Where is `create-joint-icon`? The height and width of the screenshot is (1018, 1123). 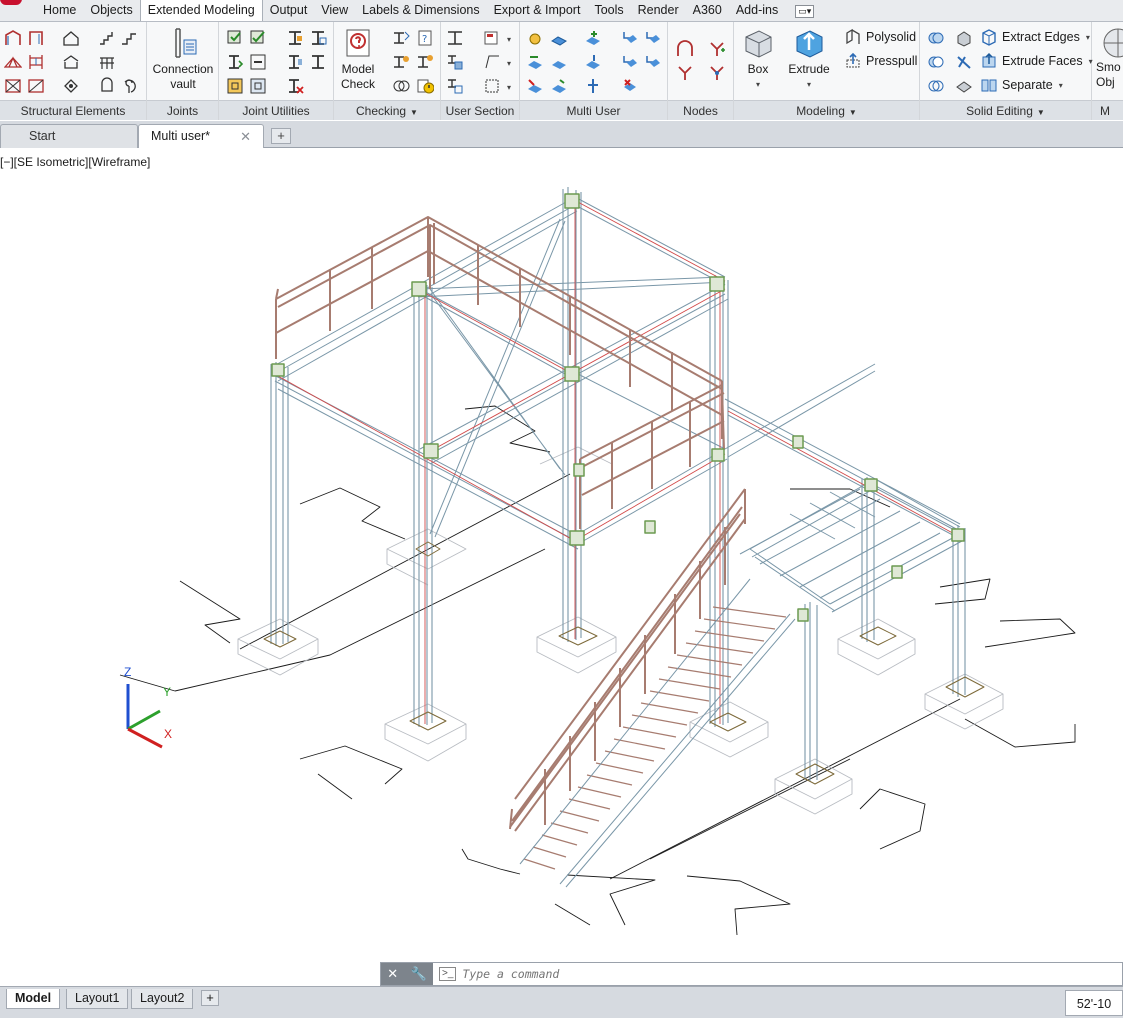
create-joint-icon is located at coordinates (235, 38).